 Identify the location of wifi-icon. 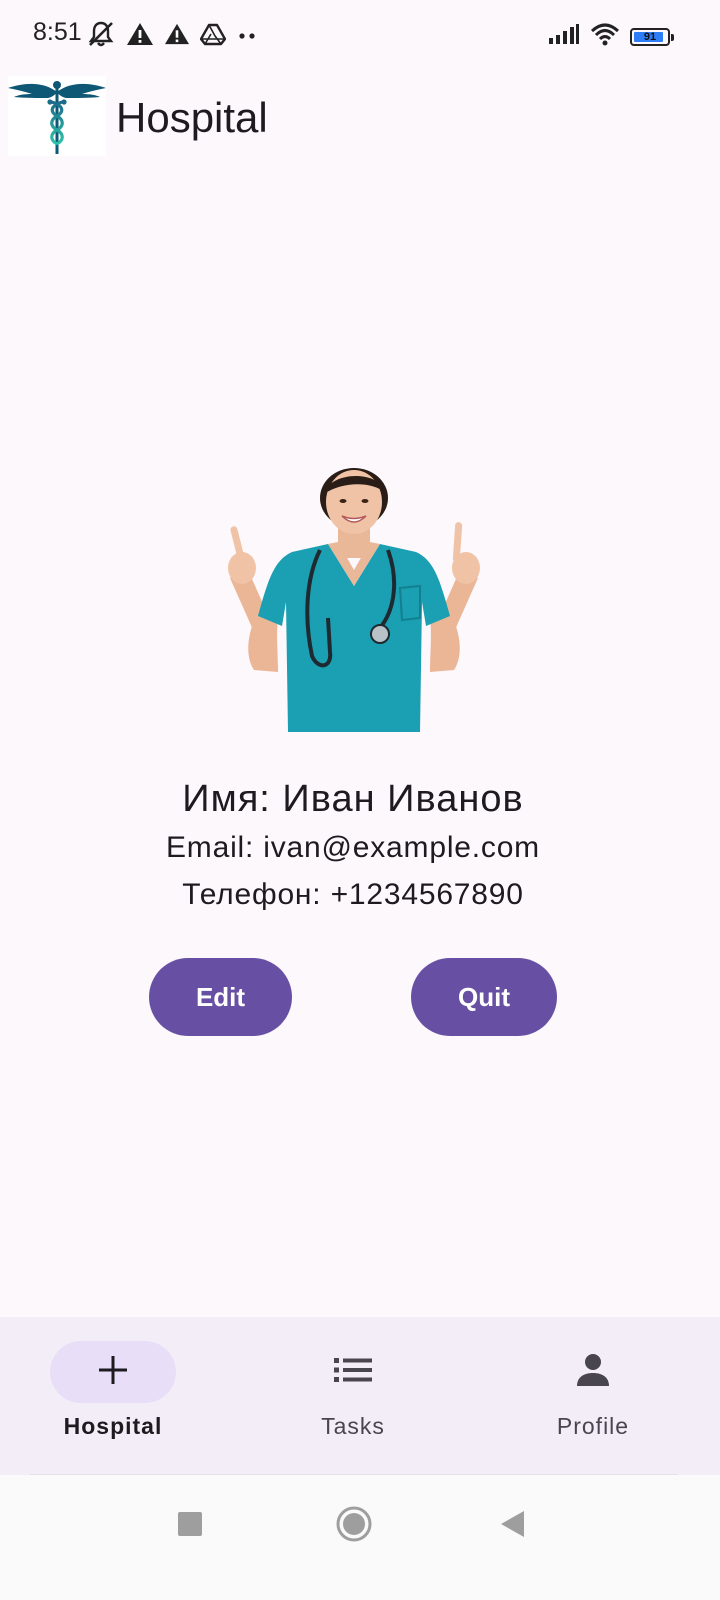
(605, 36).